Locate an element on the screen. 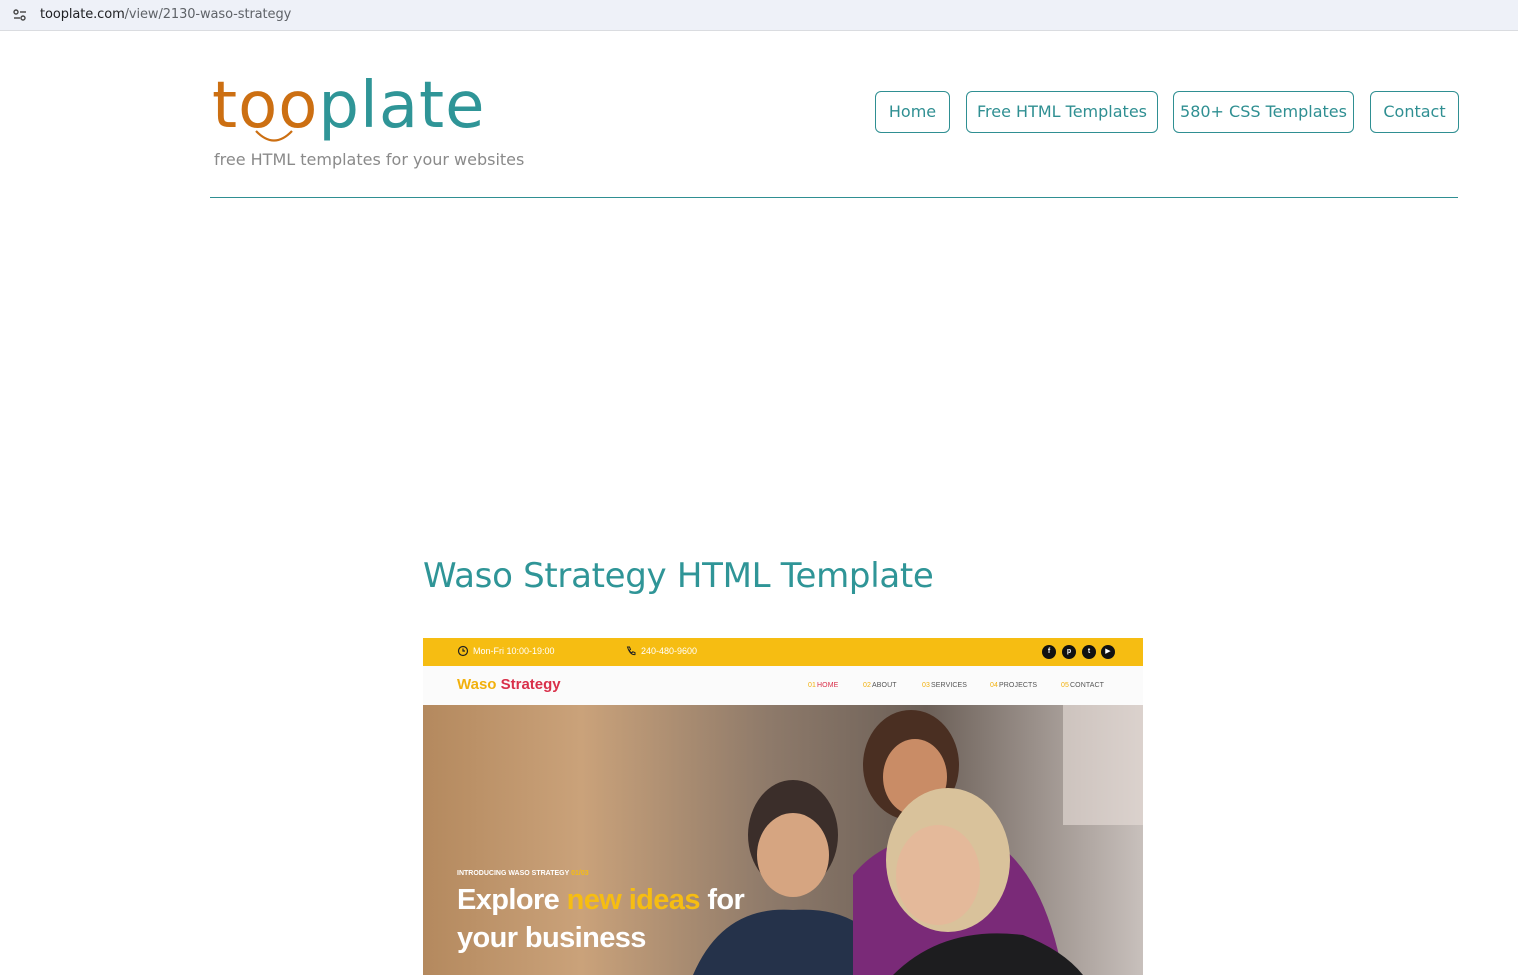 The height and width of the screenshot is (975, 1518). nav-free-html-templates-button: Free HTML Templates is located at coordinates (1062, 112).